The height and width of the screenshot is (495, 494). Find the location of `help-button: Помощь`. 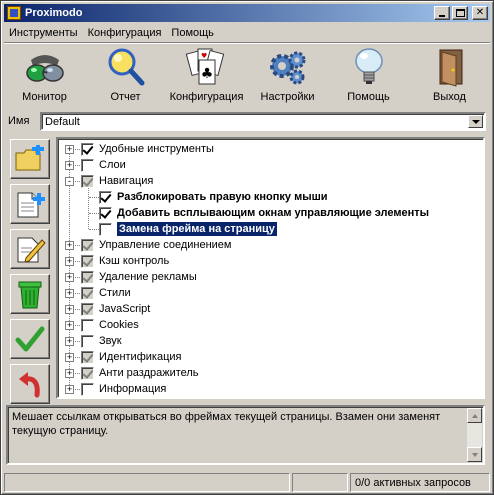

help-button: Помощь is located at coordinates (368, 75).